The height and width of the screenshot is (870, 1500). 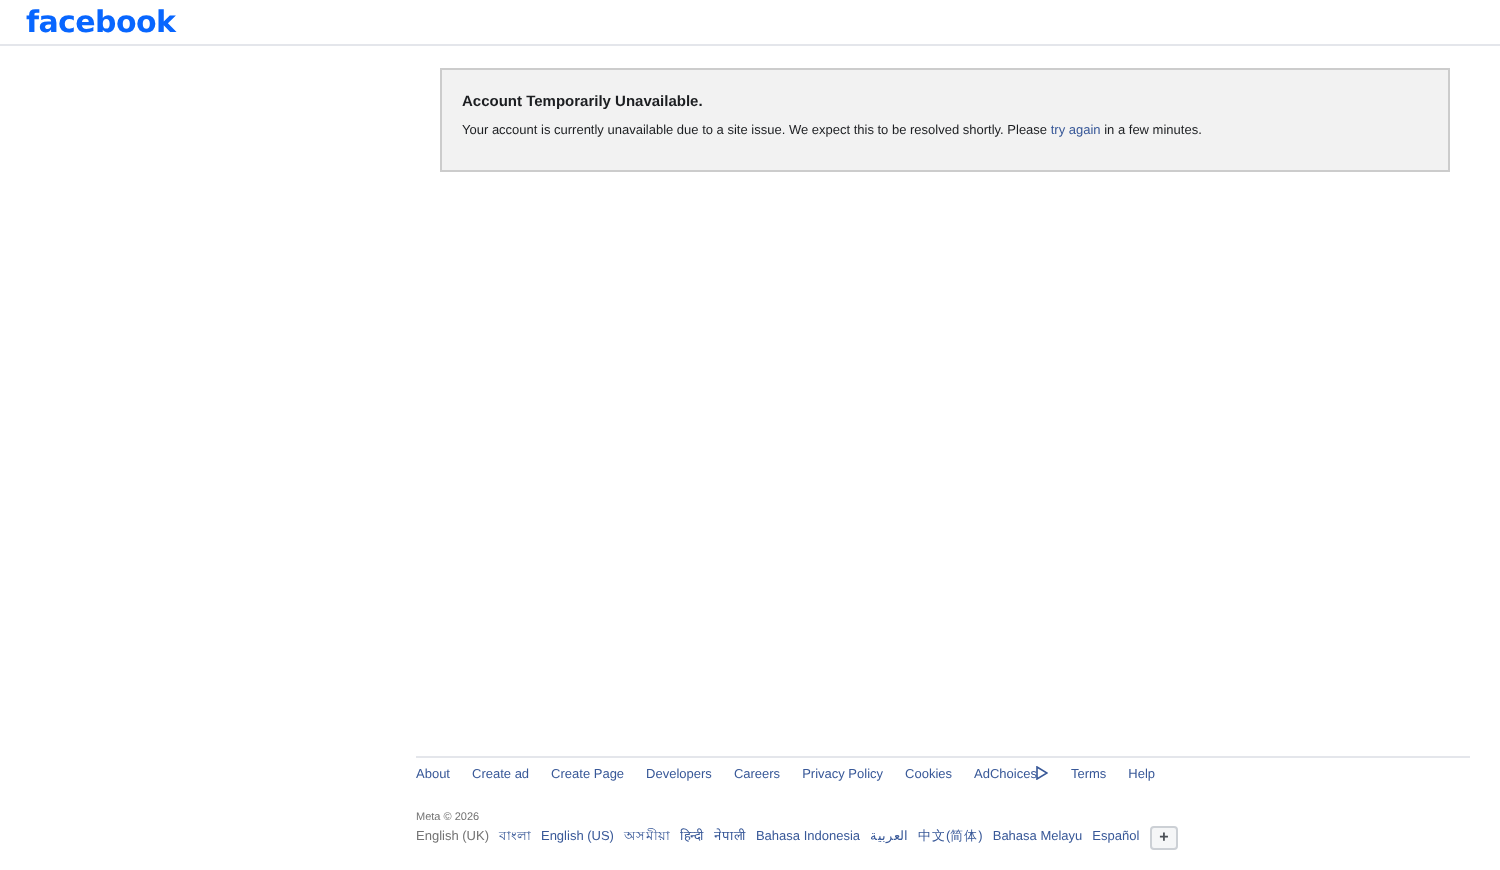 I want to click on more-languages-button: +, so click(x=1164, y=838).